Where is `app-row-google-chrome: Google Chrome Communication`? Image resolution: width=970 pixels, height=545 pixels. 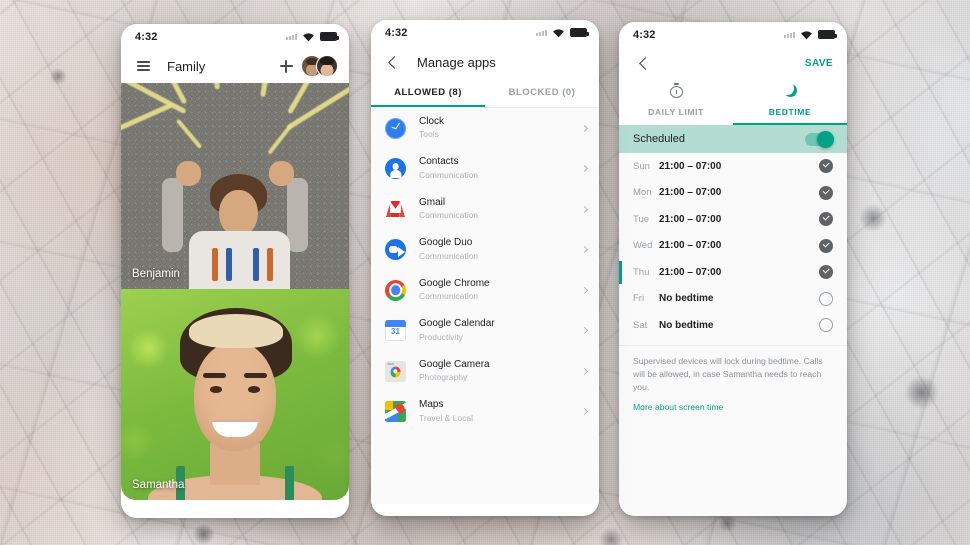
app-row-google-chrome: Google Chrome Communication is located at coordinates (485, 290).